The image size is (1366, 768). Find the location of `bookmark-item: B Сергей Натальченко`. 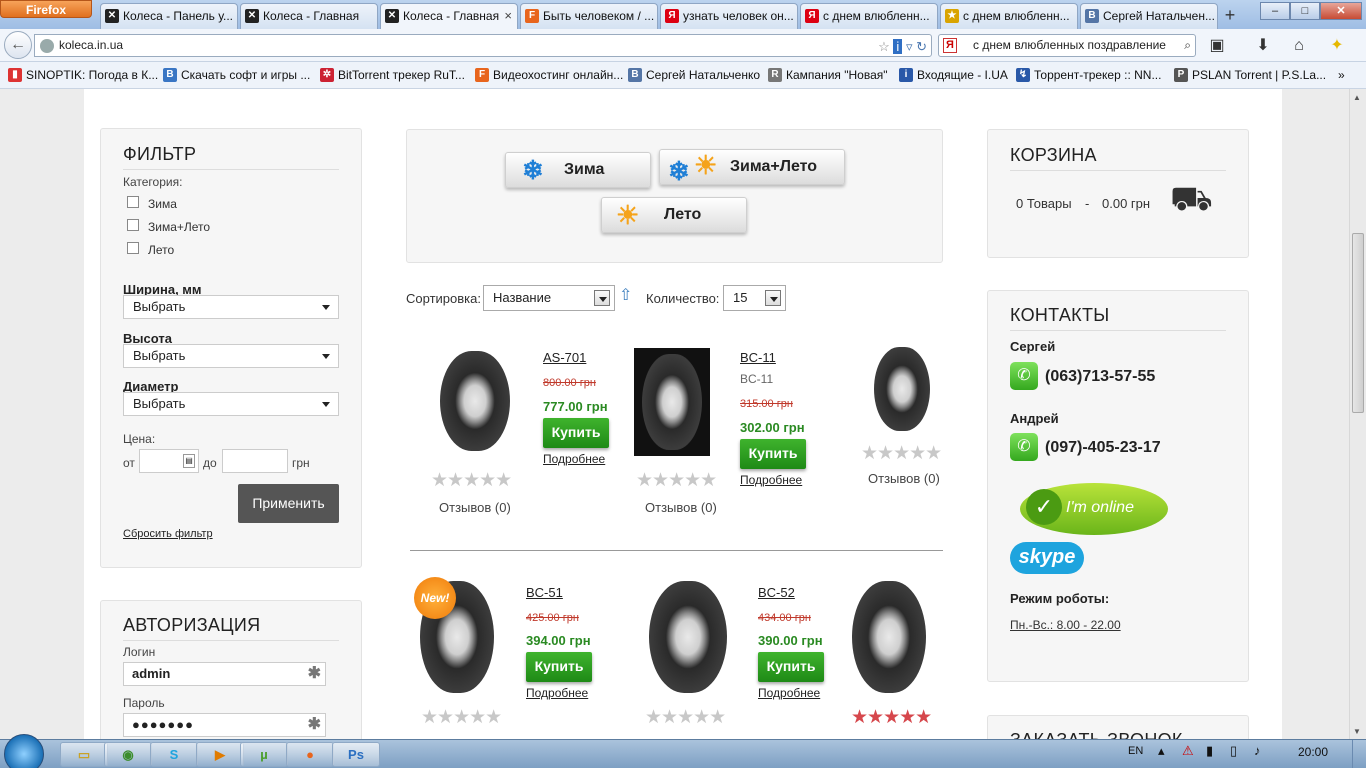

bookmark-item: B Сергей Натальченко is located at coordinates (694, 75).